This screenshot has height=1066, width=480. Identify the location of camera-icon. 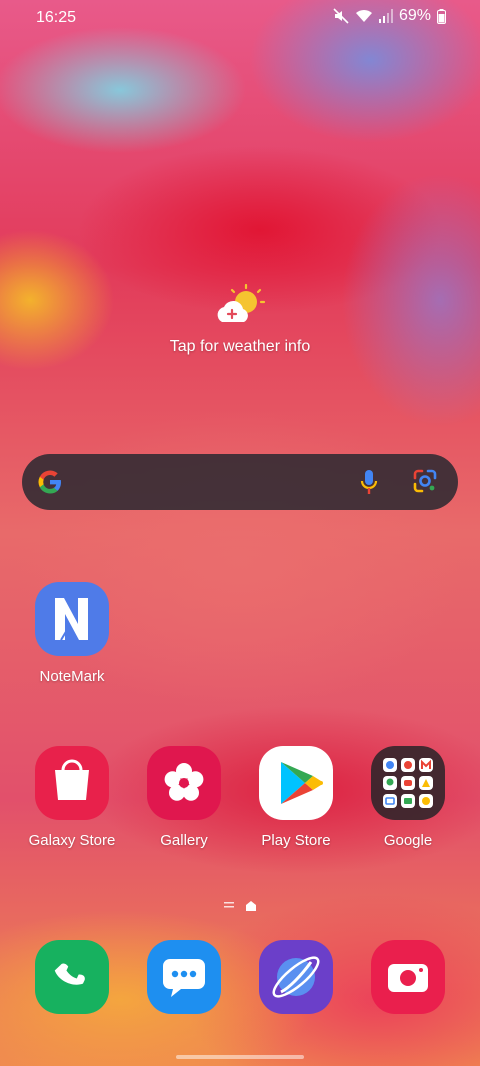
(408, 977).